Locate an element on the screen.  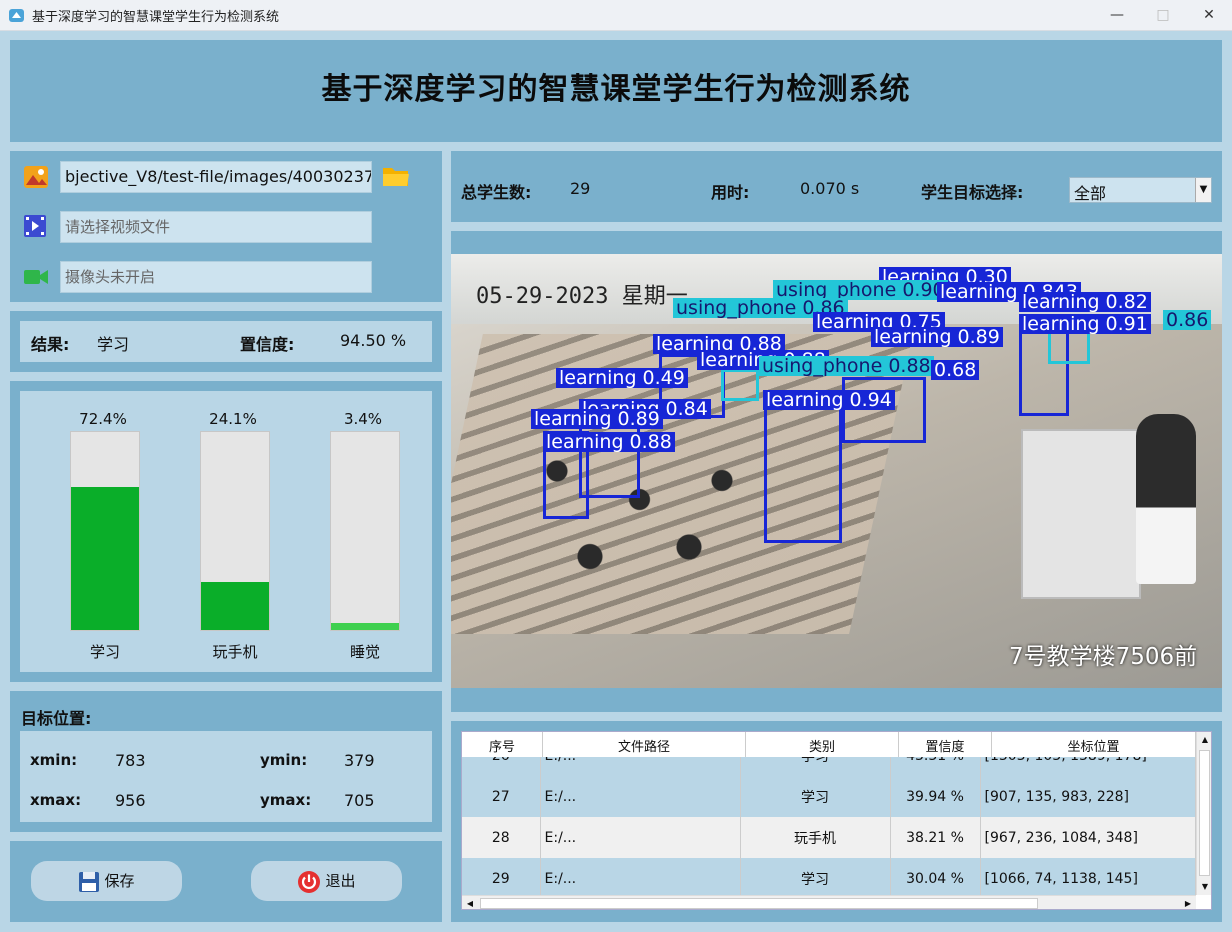
behavior-bars-panel: 72.4% 学习 24.1% 玩手机 3.4% 睡觉 is located at coordinates (226, 531).